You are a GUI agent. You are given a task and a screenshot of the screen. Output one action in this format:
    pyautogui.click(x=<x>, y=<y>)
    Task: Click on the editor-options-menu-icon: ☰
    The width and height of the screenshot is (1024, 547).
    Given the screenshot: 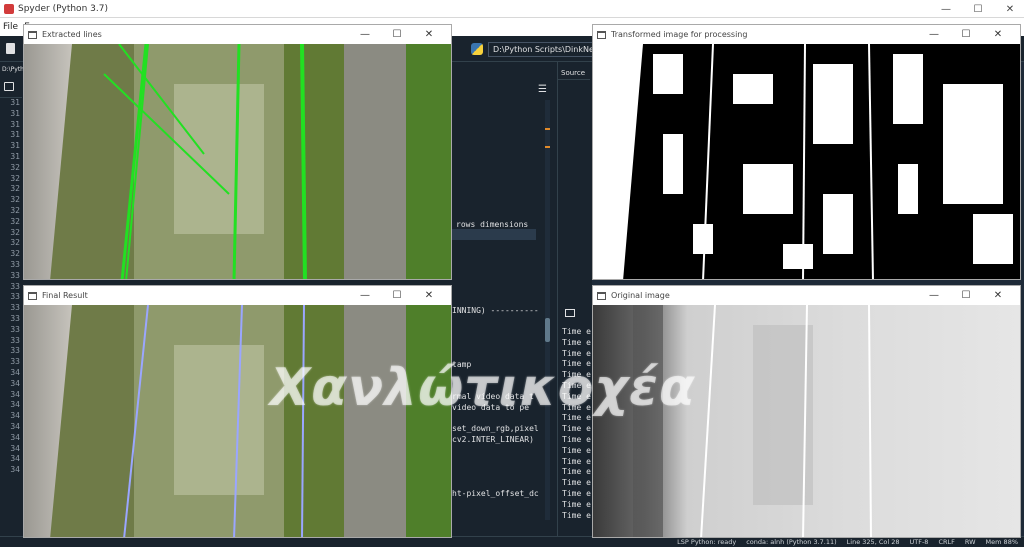 What is the action you would take?
    pyautogui.click(x=542, y=89)
    